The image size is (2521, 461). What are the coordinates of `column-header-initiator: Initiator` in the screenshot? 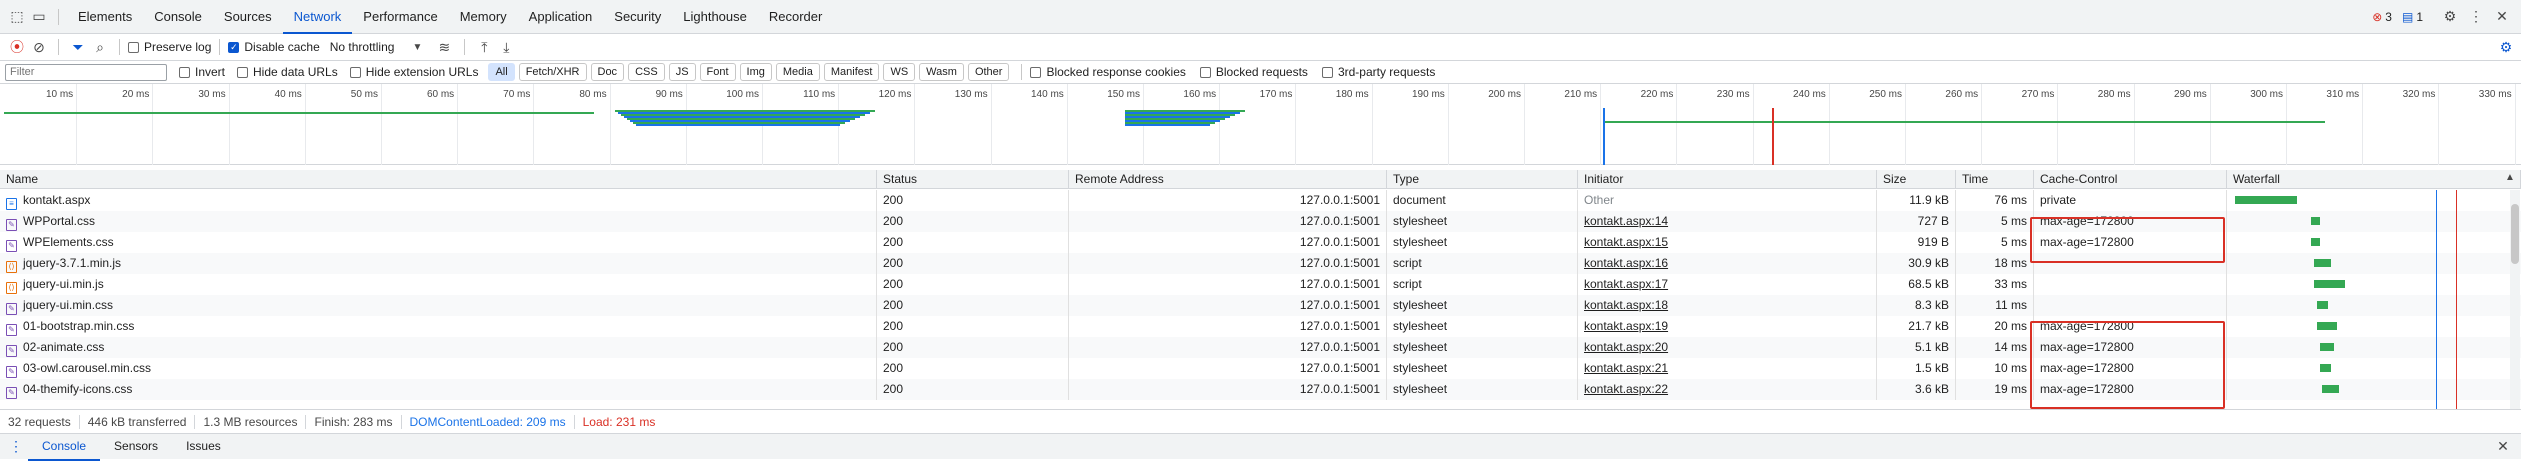 It's located at (1727, 179).